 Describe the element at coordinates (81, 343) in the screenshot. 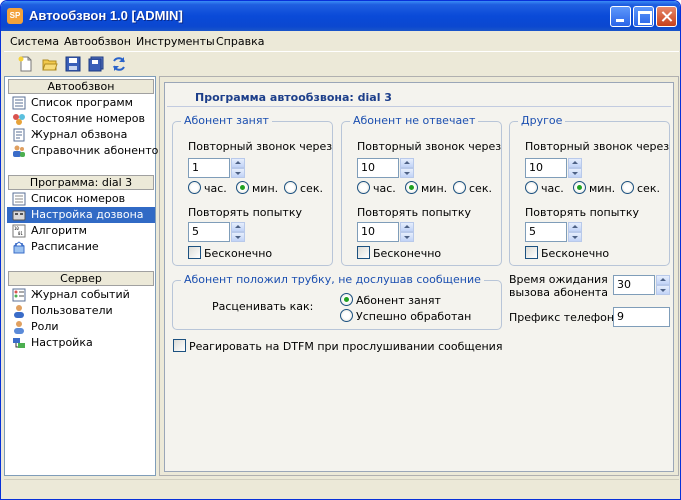

I see `sidebar-item-server-settings: Настройка` at that location.